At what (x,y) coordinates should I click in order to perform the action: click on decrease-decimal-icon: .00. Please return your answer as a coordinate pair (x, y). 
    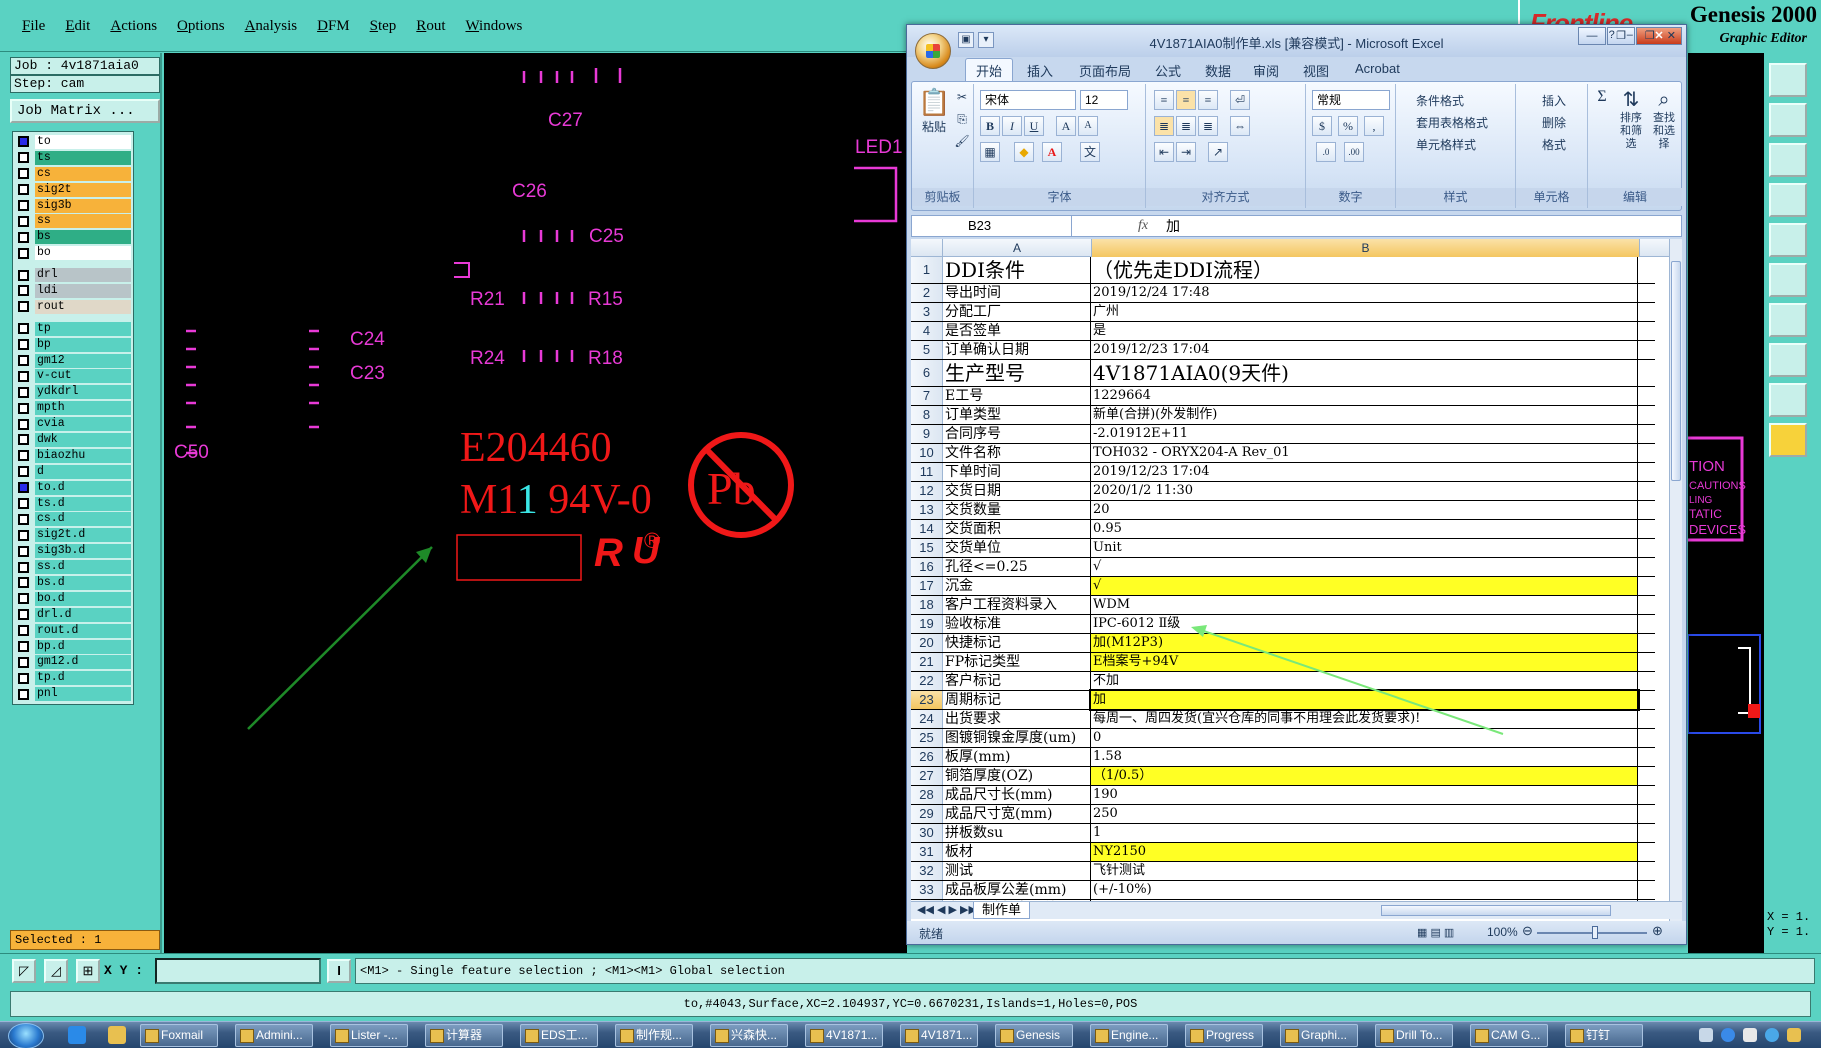
    Looking at the image, I should click on (1354, 152).